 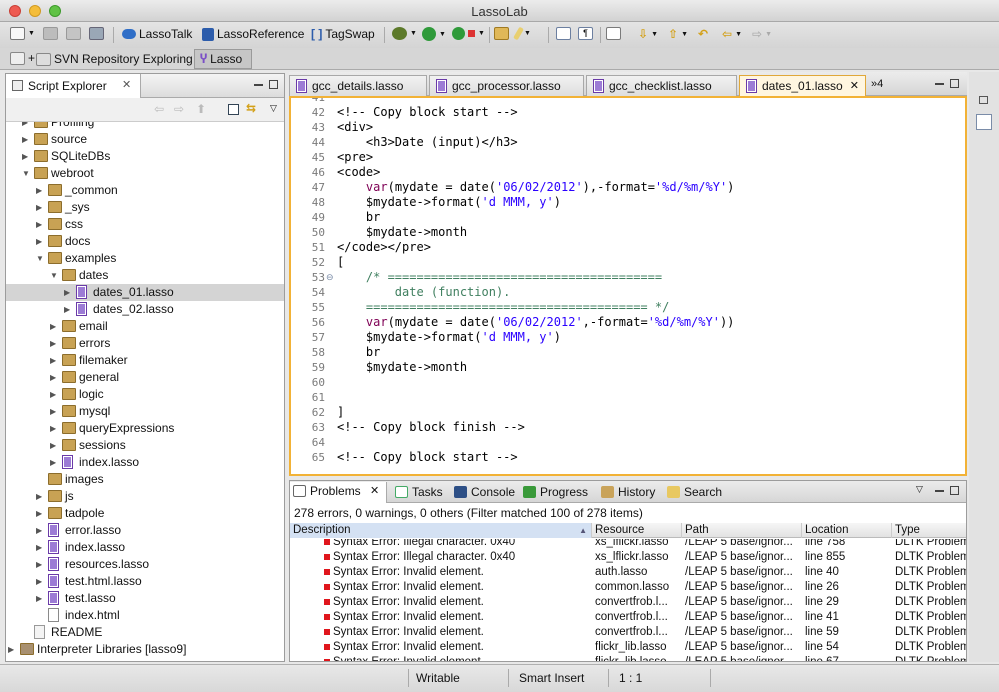 What do you see at coordinates (145, 615) in the screenshot?
I see `tree-item: index.html` at bounding box center [145, 615].